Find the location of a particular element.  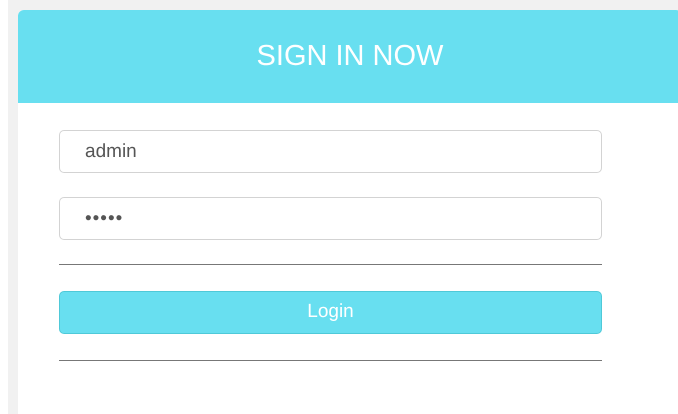

password-field: ••••• is located at coordinates (330, 218).